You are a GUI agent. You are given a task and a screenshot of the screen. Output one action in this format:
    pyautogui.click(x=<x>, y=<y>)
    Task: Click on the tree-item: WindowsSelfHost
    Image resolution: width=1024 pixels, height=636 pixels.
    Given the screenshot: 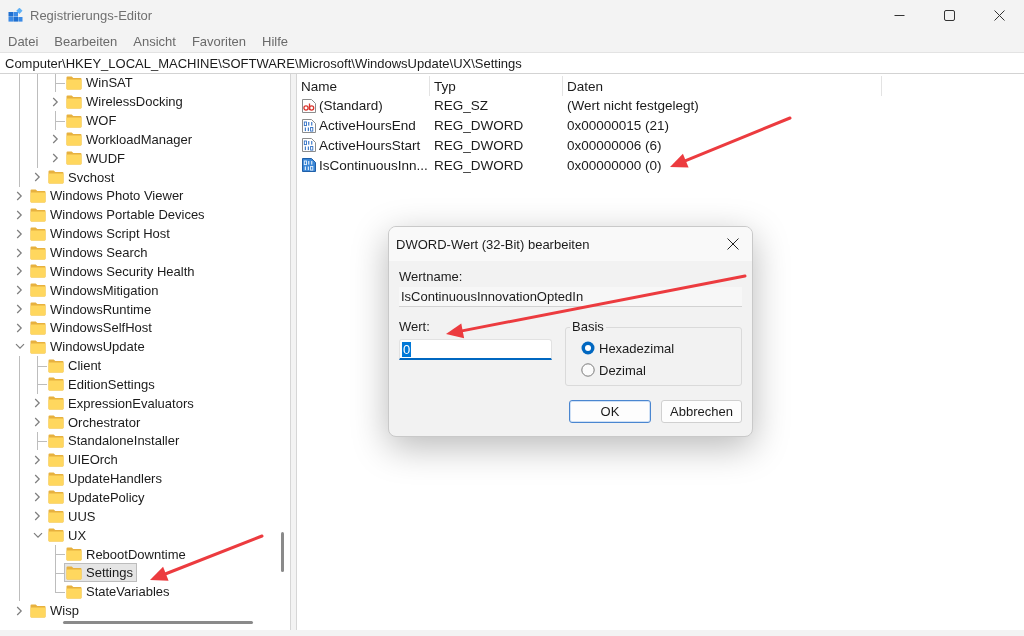 What is the action you would take?
    pyautogui.click(x=92, y=328)
    